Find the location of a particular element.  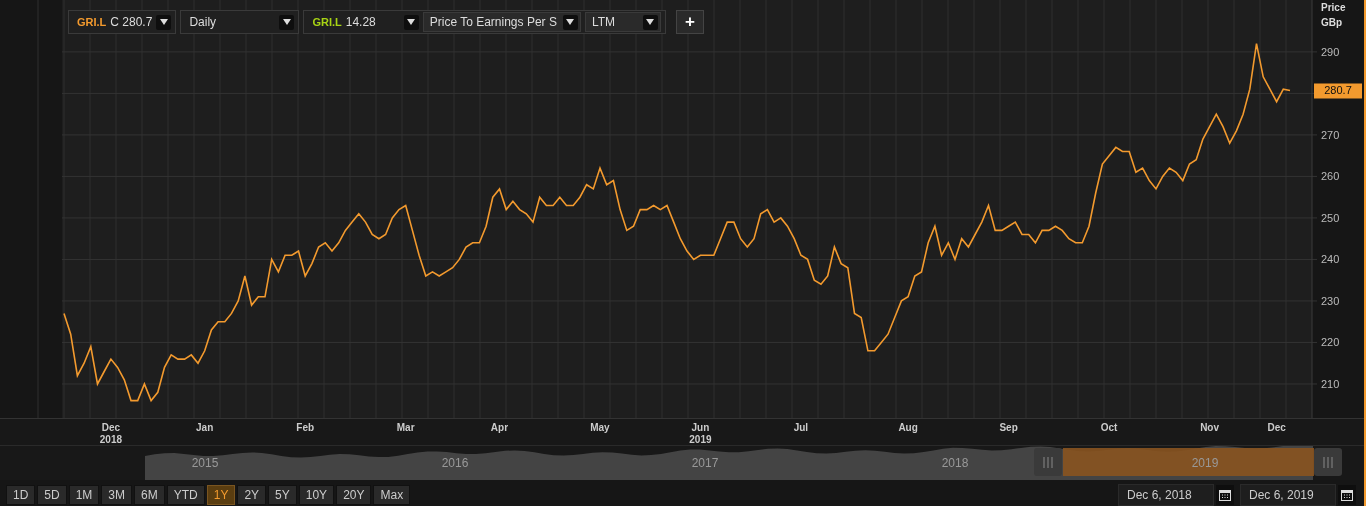

range-button: 1M is located at coordinates (84, 495).